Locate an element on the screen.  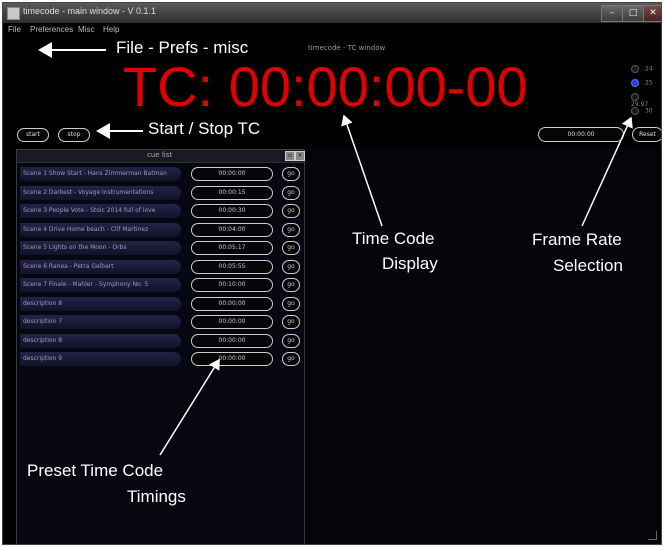
arrow-frame-rate is located at coordinates (607, 171).